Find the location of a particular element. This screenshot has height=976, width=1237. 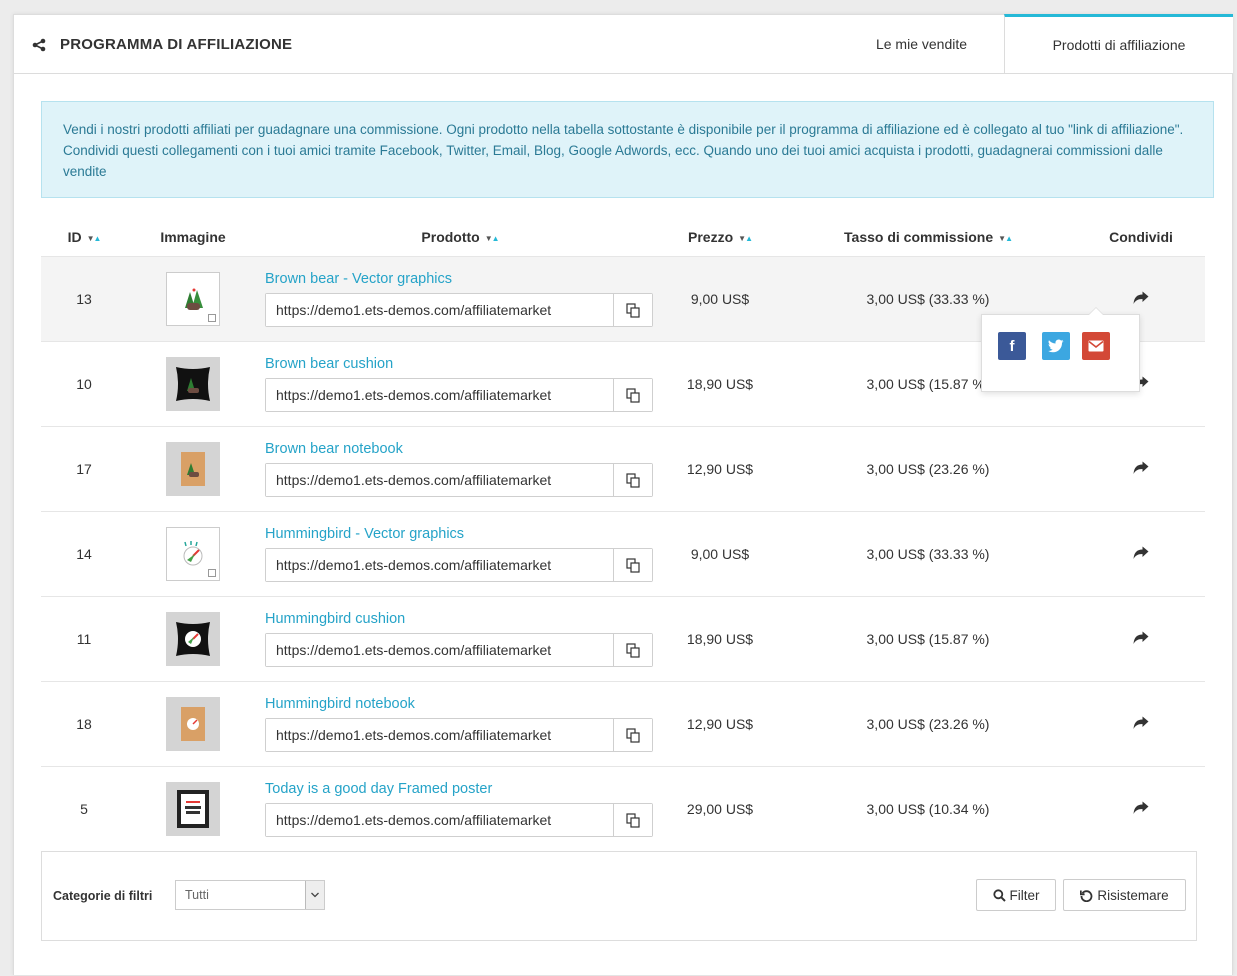

email-icon is located at coordinates (1096, 346).